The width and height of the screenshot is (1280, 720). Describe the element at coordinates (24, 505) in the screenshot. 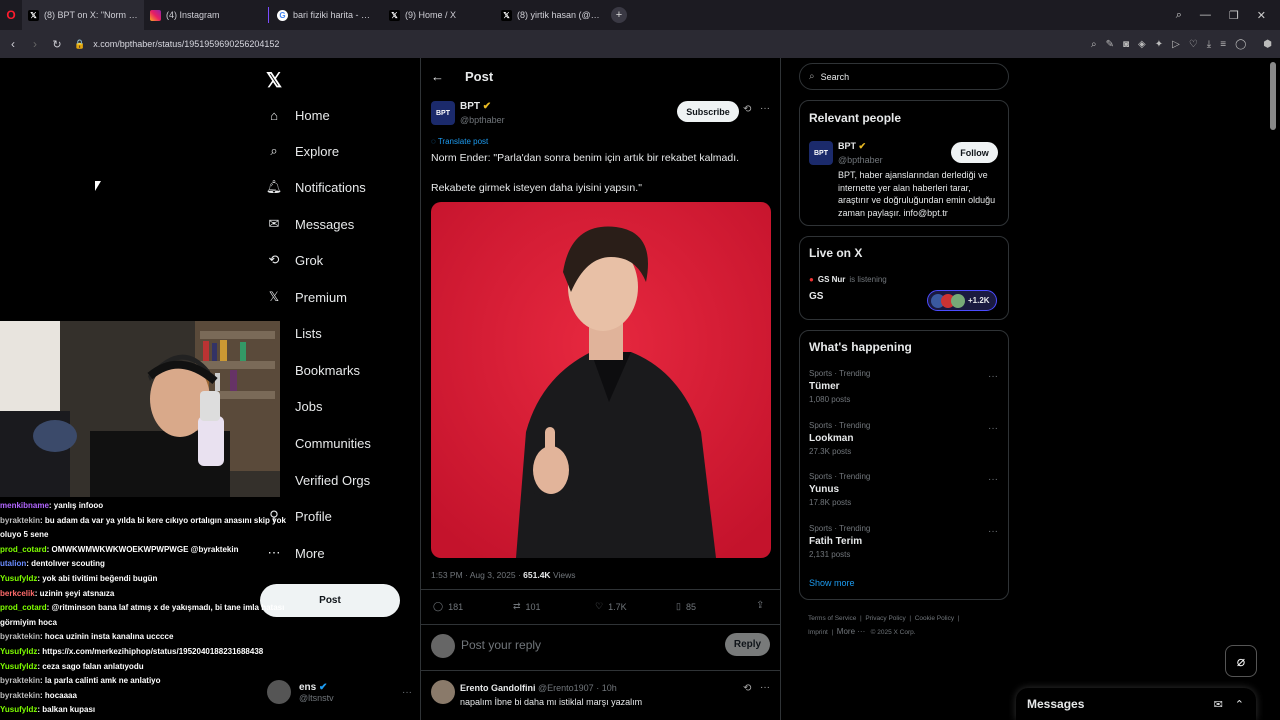

I see `chat-username: menkibname` at that location.